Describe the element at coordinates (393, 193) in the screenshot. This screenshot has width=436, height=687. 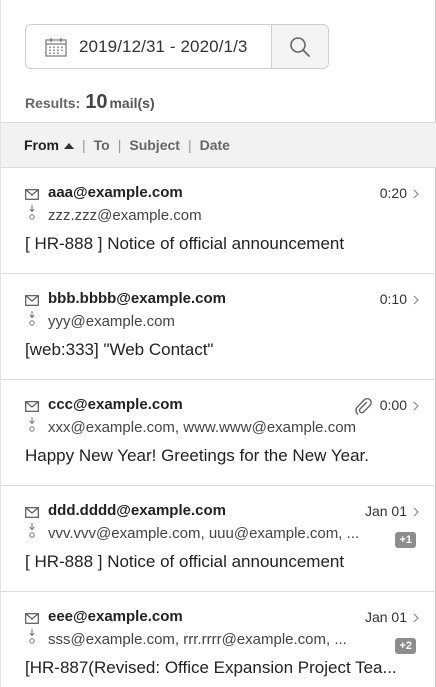
I see `mail-time: 0:20` at that location.